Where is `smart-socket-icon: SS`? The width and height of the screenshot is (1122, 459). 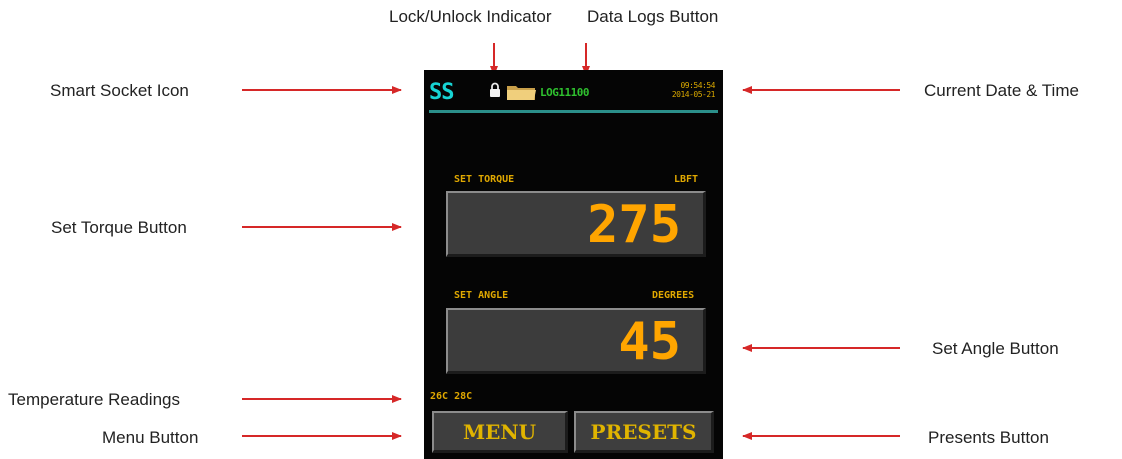 smart-socket-icon: SS is located at coordinates (441, 92).